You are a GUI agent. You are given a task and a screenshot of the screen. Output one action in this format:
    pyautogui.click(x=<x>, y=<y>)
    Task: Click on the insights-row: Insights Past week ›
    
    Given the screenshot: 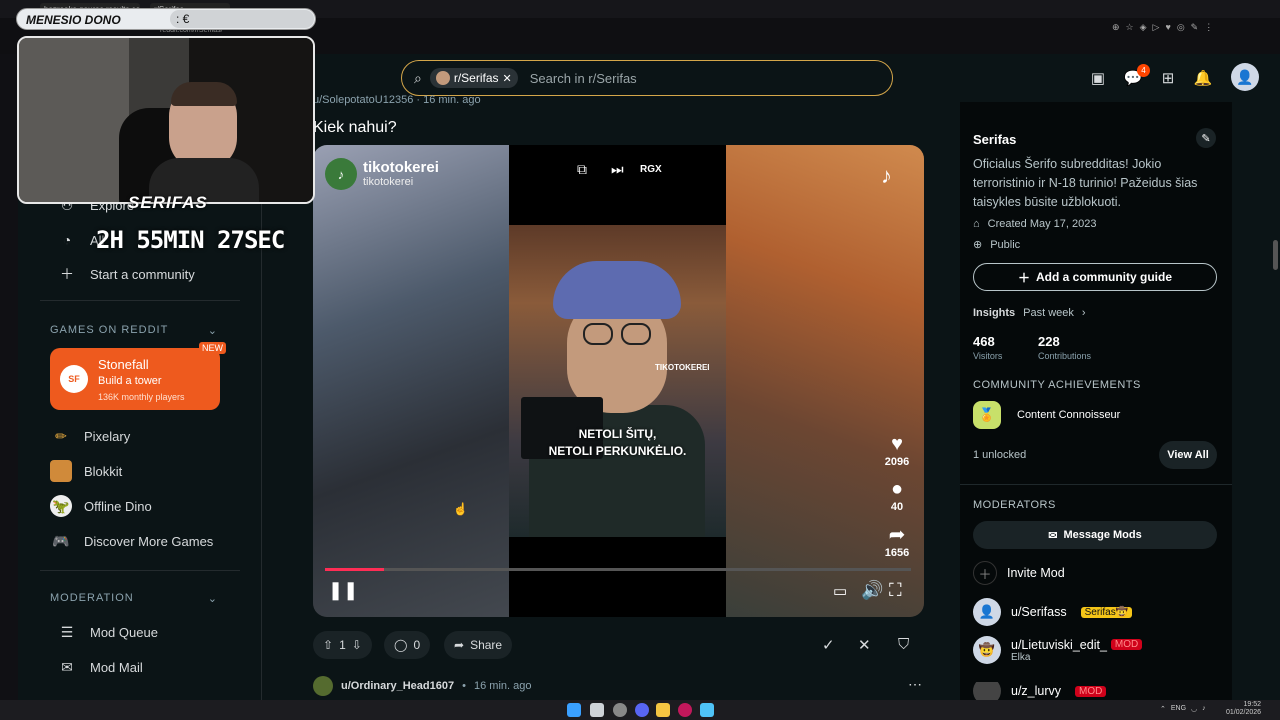 What is the action you would take?
    pyautogui.click(x=1029, y=313)
    